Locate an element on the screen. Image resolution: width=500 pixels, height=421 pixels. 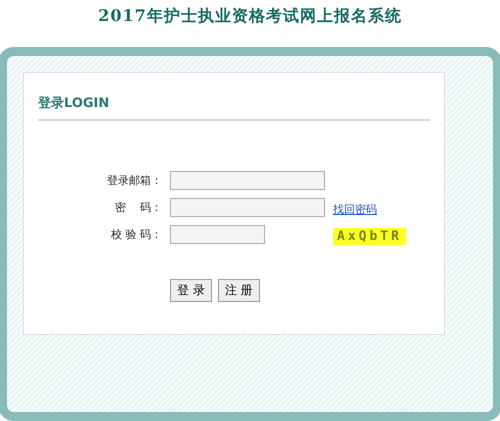
forgot-password-link: 找回密码 is located at coordinates (355, 209).